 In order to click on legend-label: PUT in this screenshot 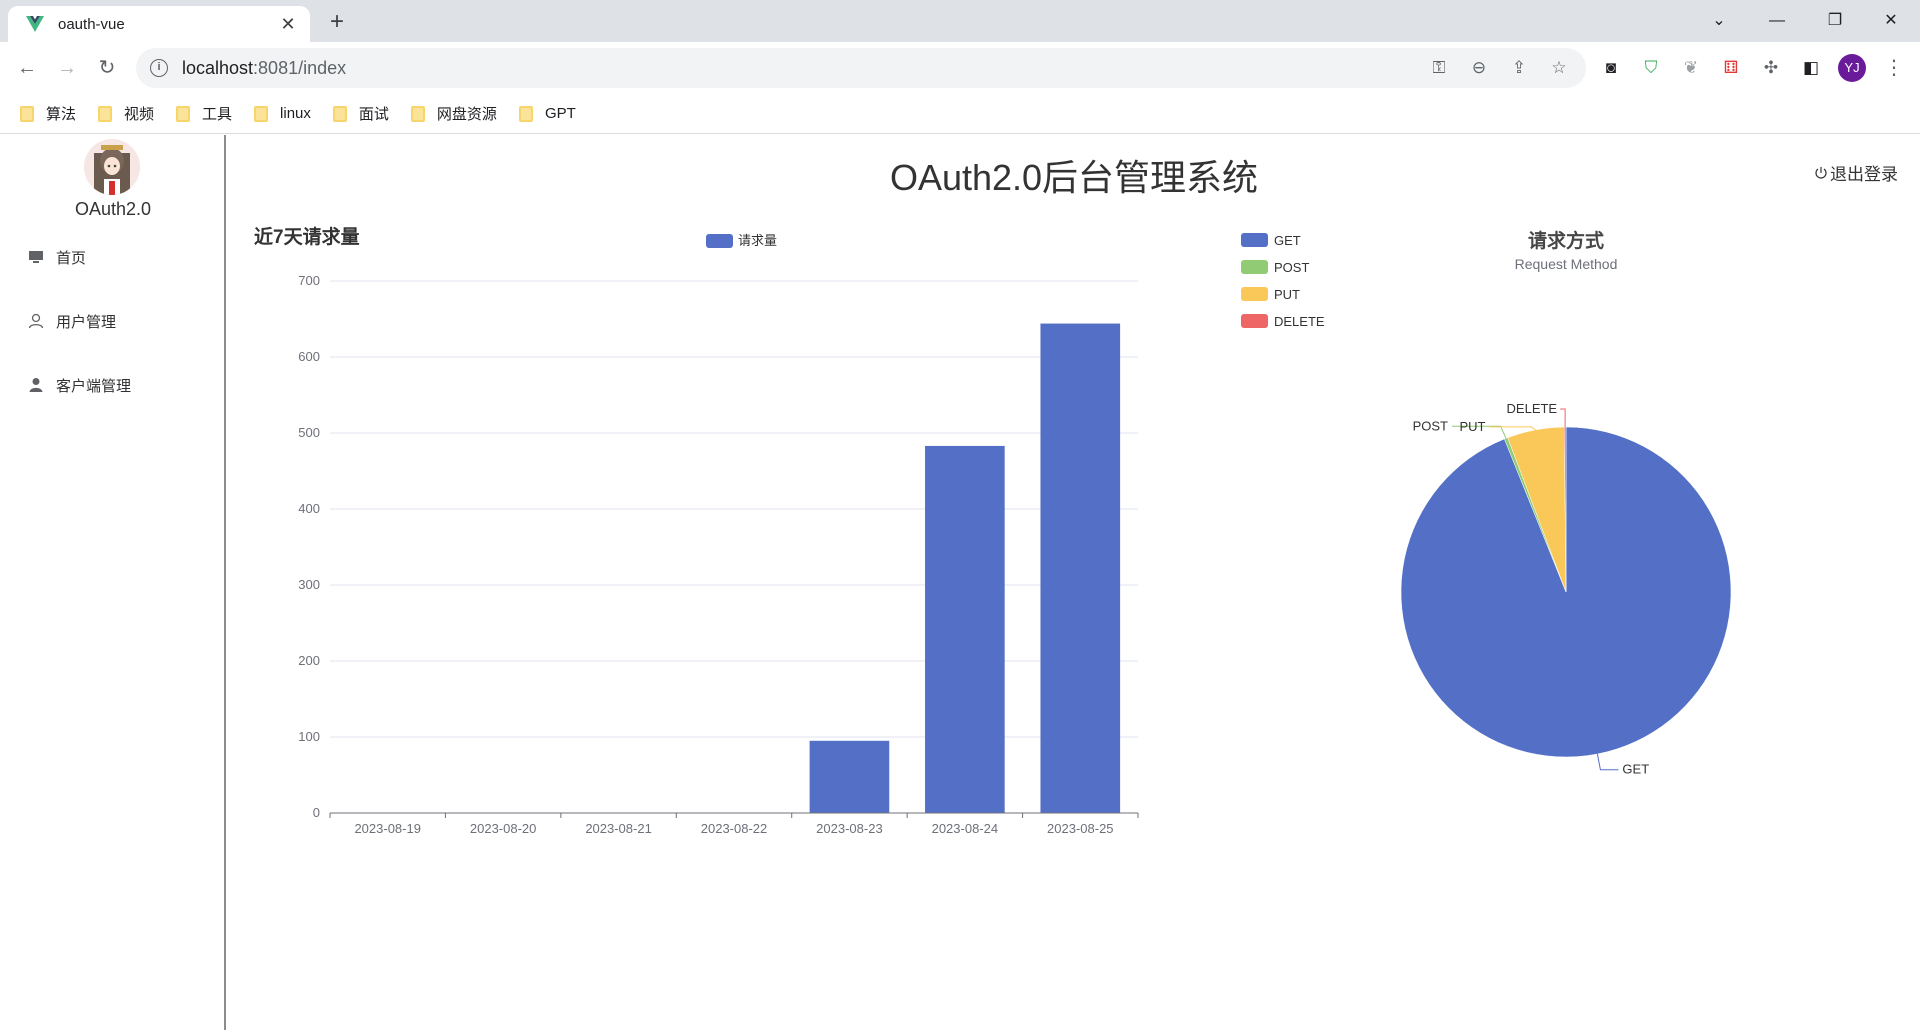, I will do `click(1287, 294)`.